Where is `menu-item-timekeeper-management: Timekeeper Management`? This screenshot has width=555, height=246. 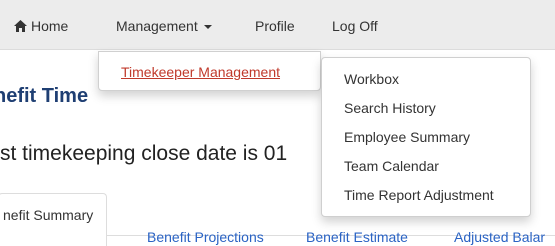
menu-item-timekeeper-management: Timekeeper Management is located at coordinates (200, 72).